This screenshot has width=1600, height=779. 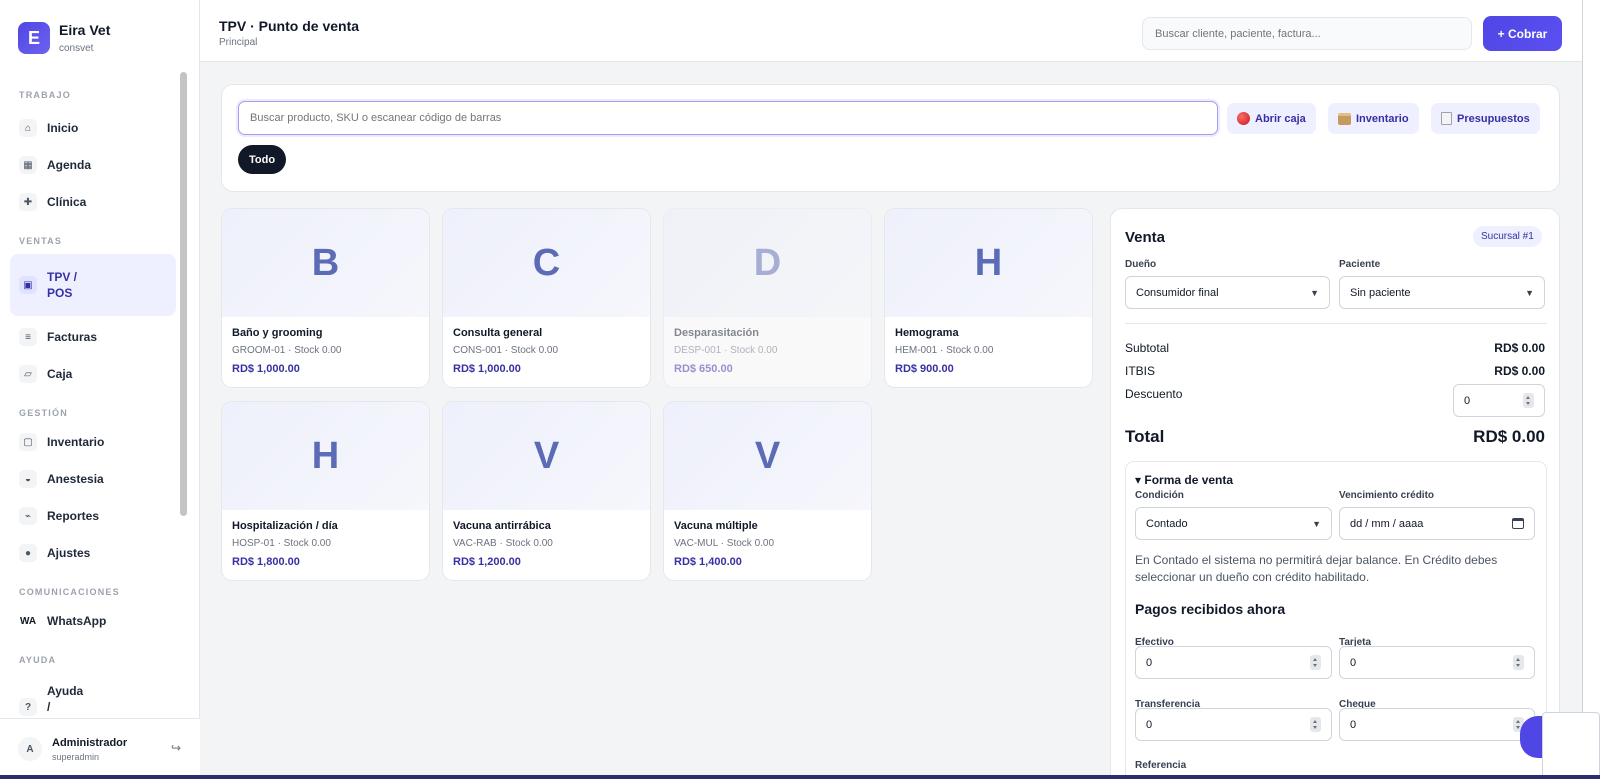 What do you see at coordinates (1140, 371) in the screenshot?
I see `itbis-label: ITBIS` at bounding box center [1140, 371].